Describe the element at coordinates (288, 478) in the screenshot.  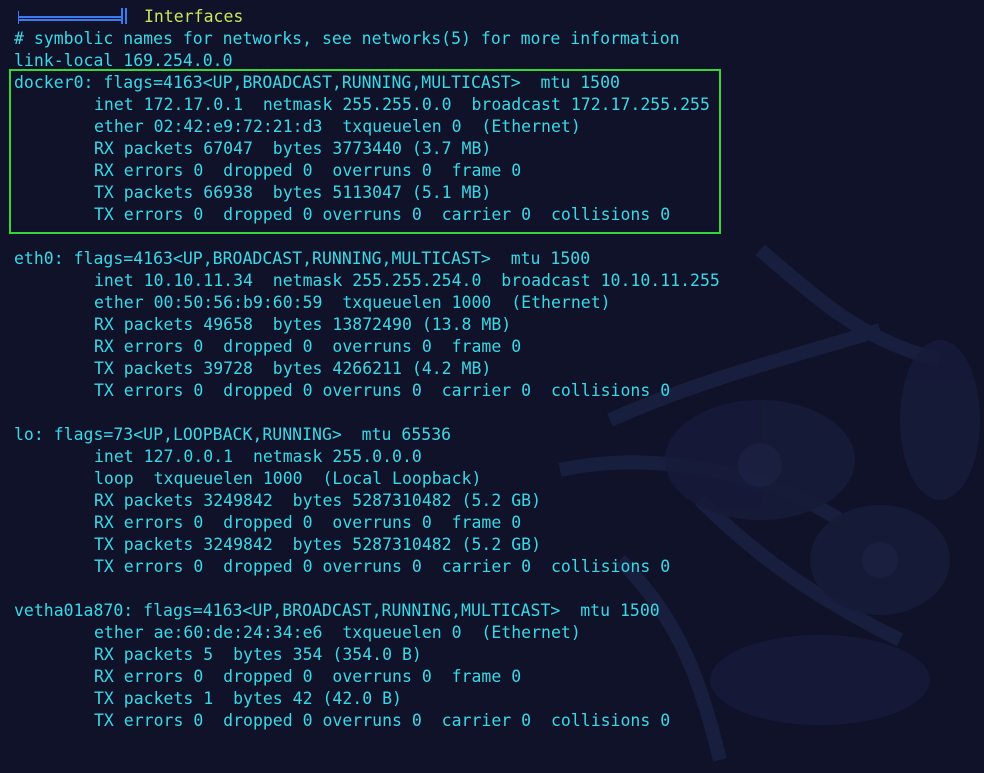
I see `interface-detail: loop txqueuelen 1000 (Local Loopback)` at that location.